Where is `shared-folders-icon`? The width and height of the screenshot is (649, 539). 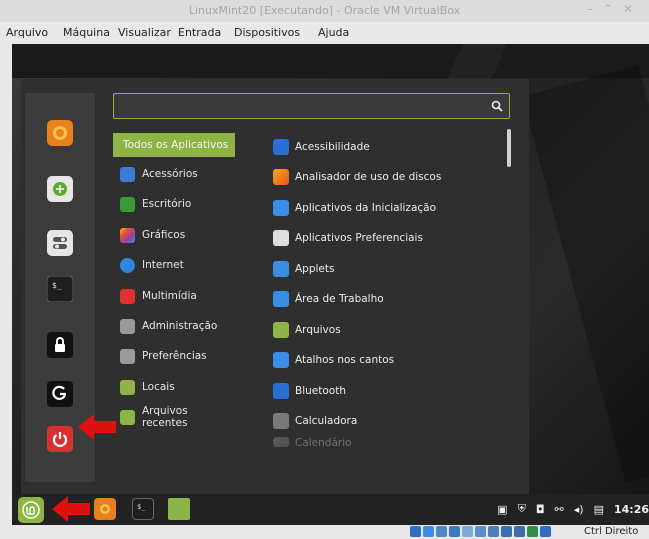 shared-folders-icon is located at coordinates (480, 531).